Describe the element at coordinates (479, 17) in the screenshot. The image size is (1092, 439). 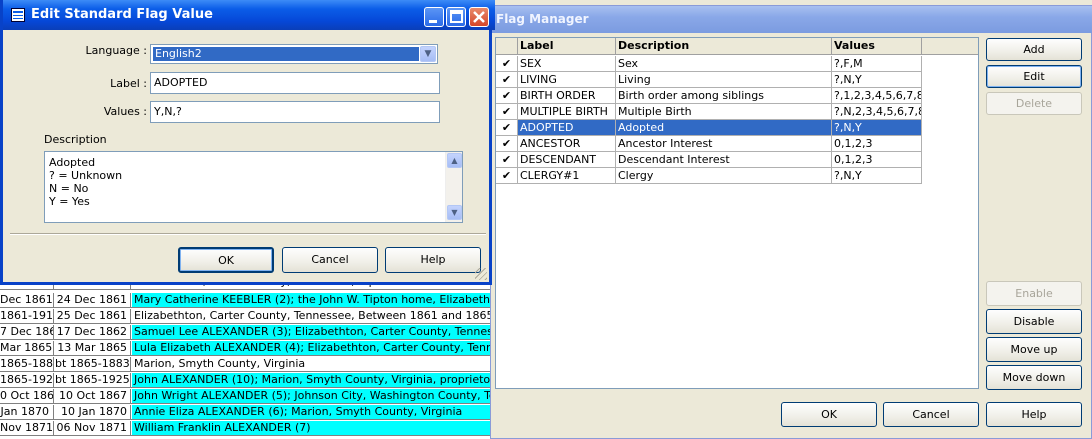
I see `close-icon` at that location.